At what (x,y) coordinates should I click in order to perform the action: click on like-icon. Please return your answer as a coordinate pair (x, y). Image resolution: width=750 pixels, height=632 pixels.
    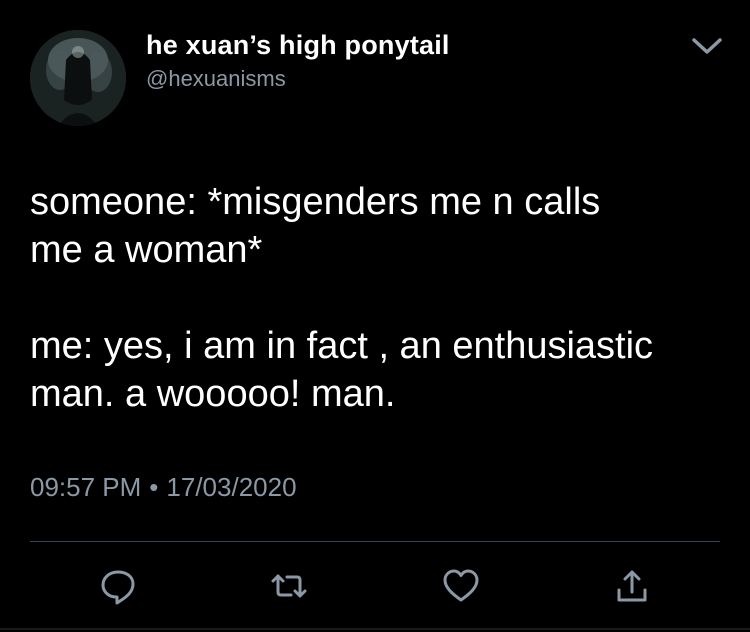
    Looking at the image, I should click on (461, 586).